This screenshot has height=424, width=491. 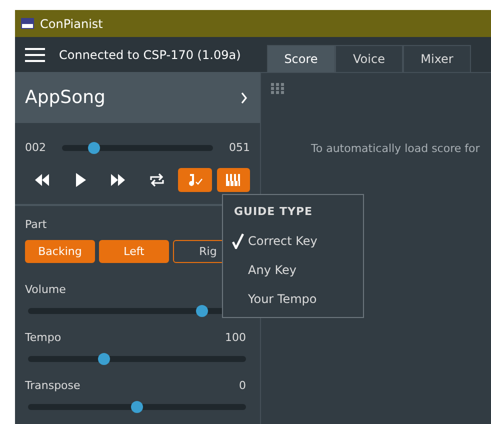 What do you see at coordinates (35, 147) in the screenshot?
I see `start-measure: 002` at bounding box center [35, 147].